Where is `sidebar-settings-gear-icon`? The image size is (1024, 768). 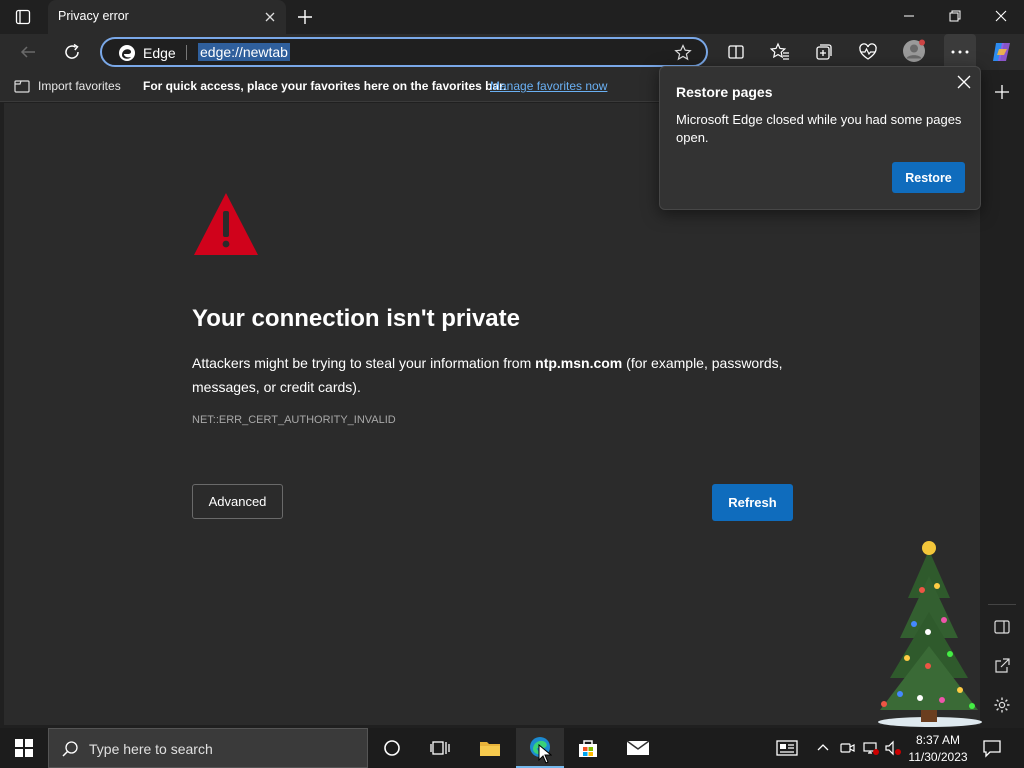 sidebar-settings-gear-icon is located at coordinates (1002, 705).